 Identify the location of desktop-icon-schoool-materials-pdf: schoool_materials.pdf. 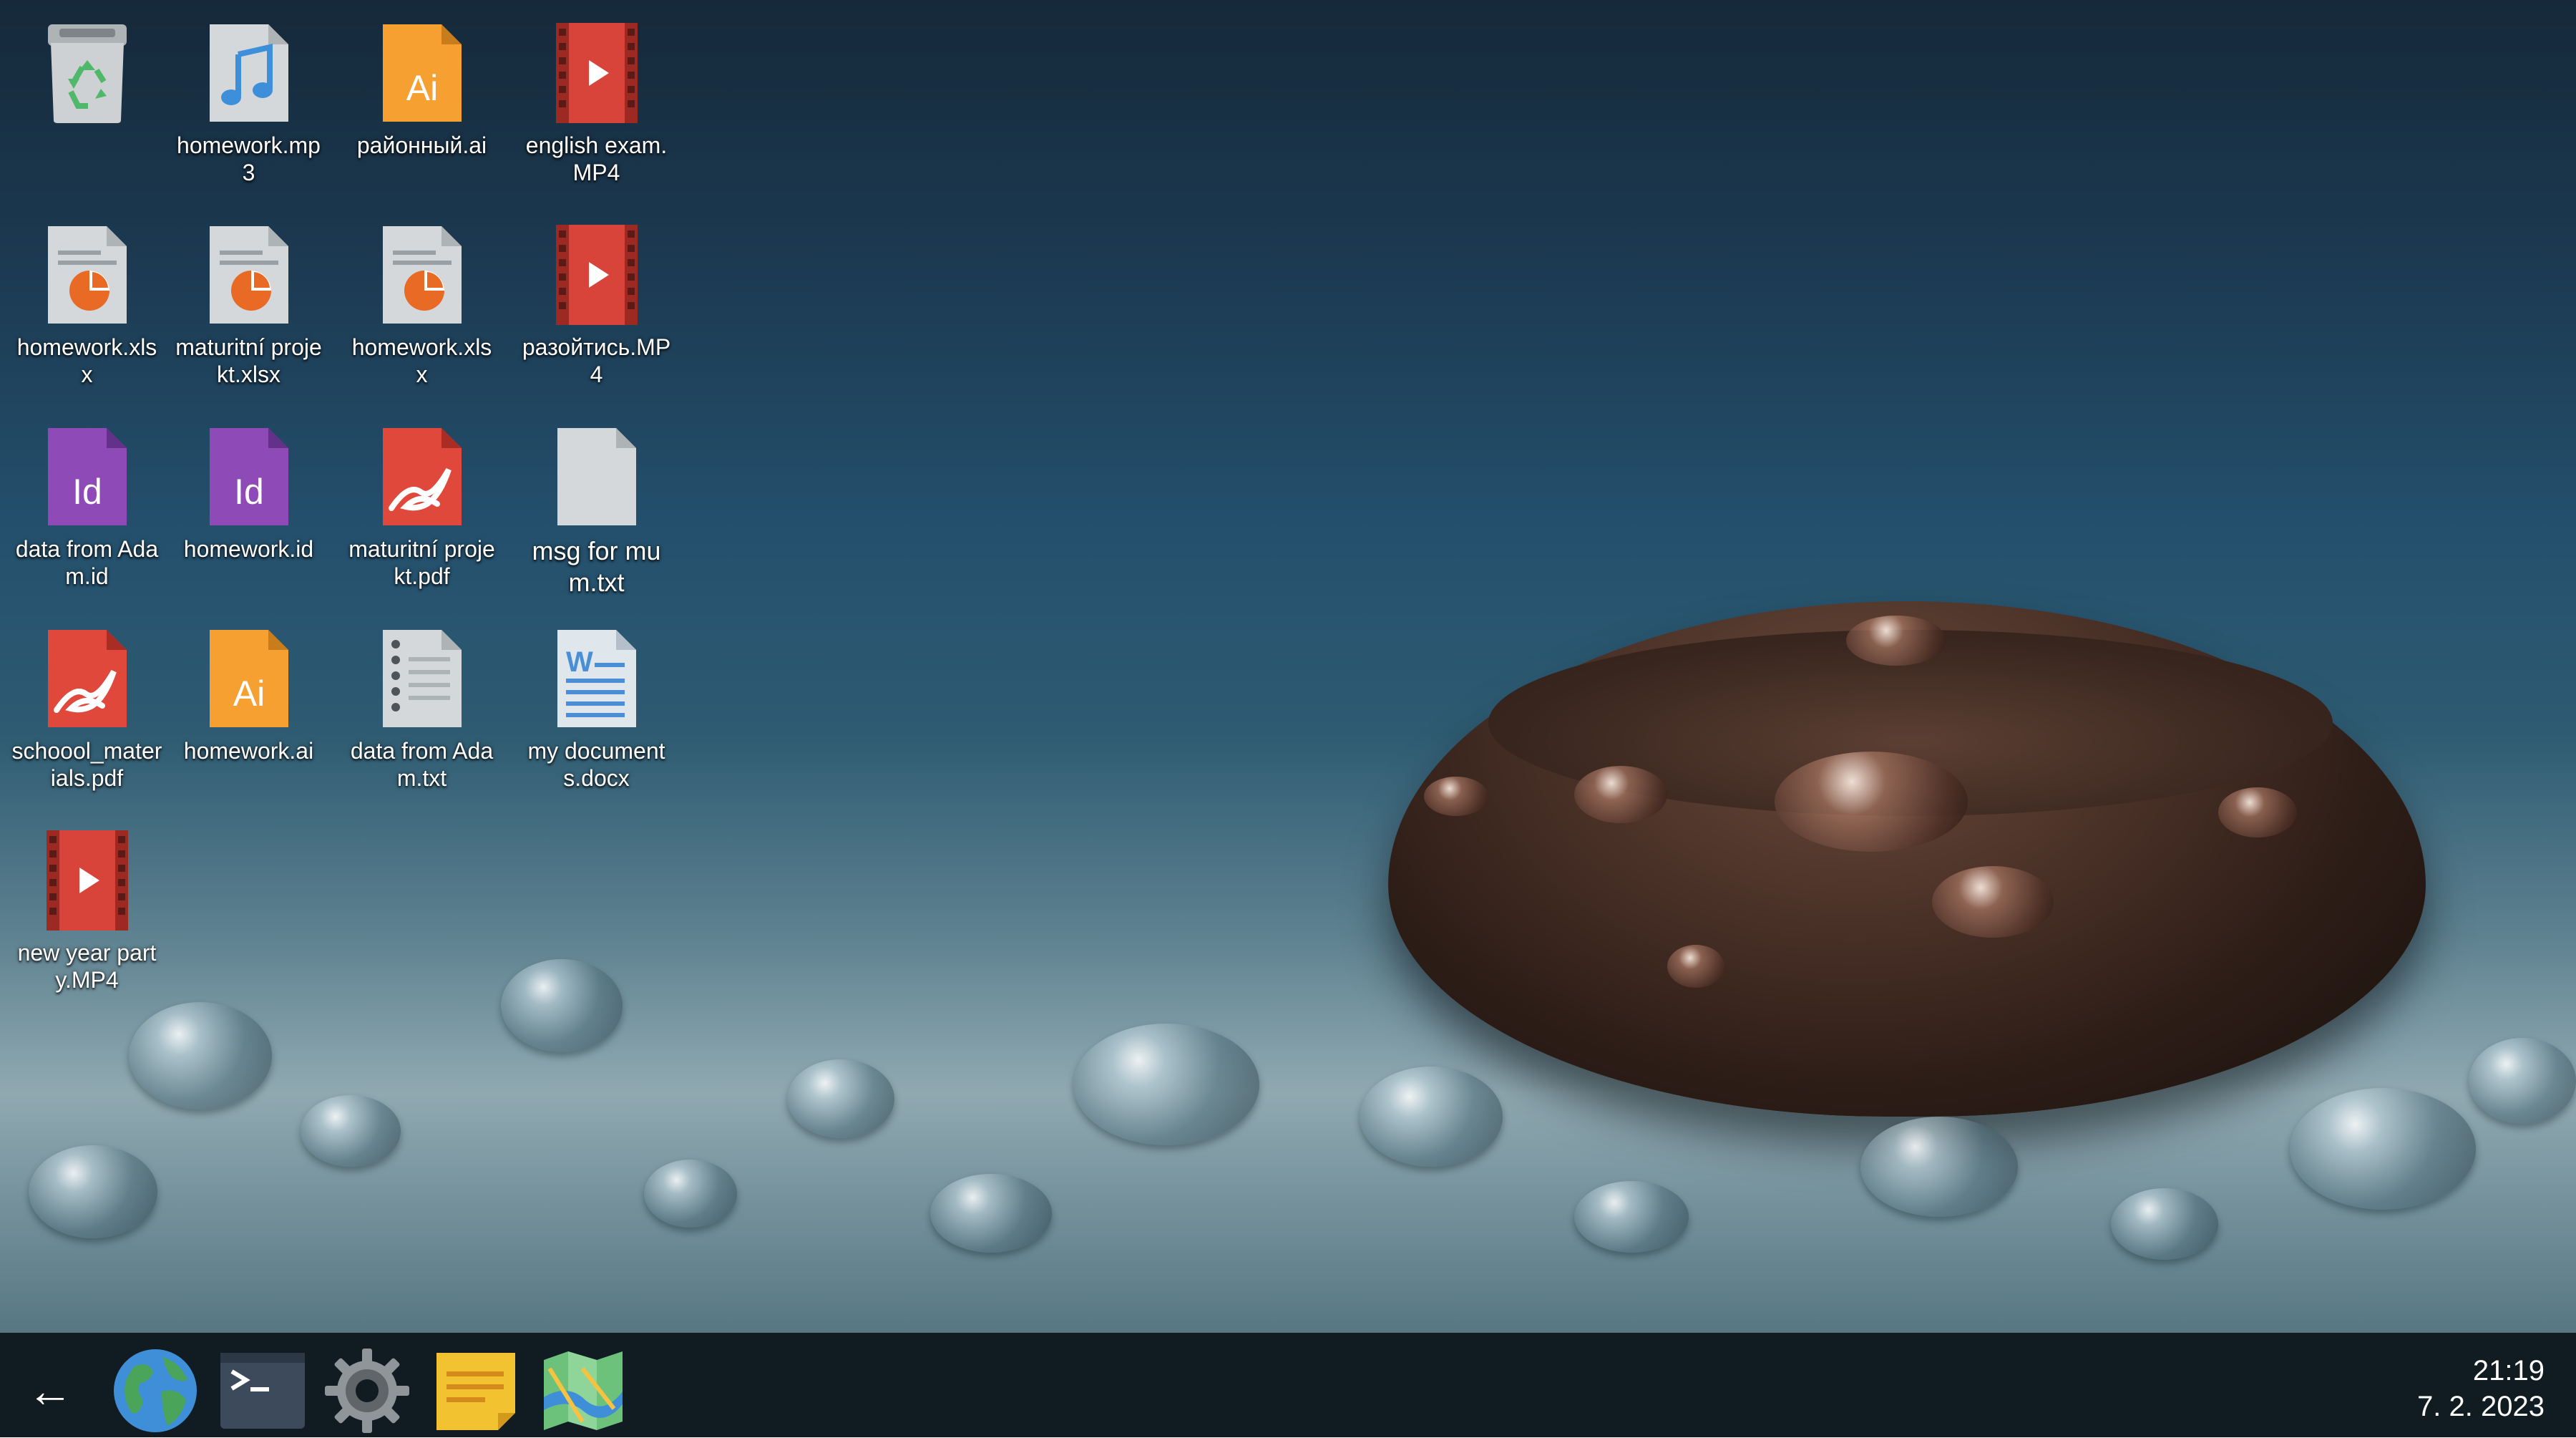
(87, 724).